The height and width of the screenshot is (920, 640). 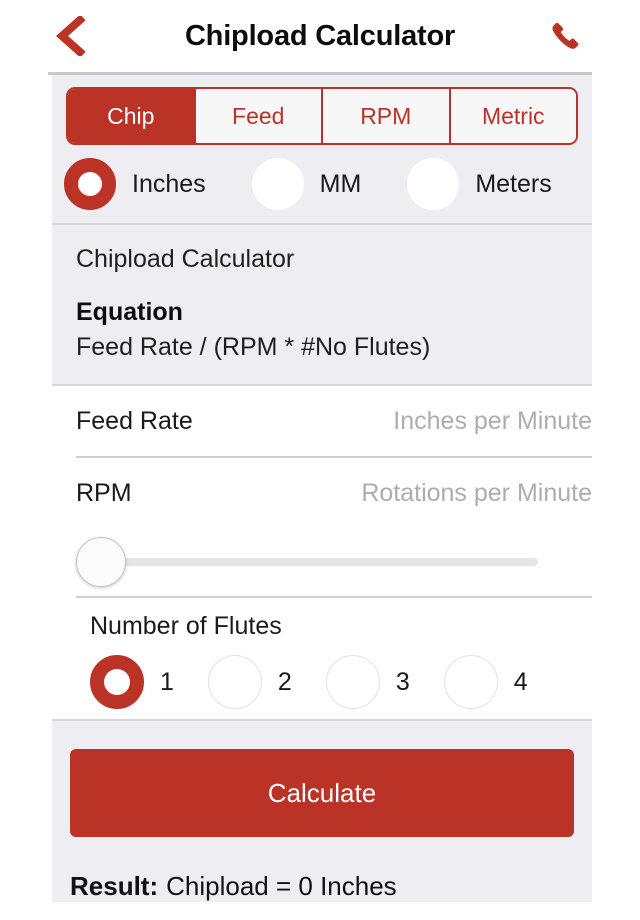 I want to click on rpm-slider-row, so click(x=322, y=562).